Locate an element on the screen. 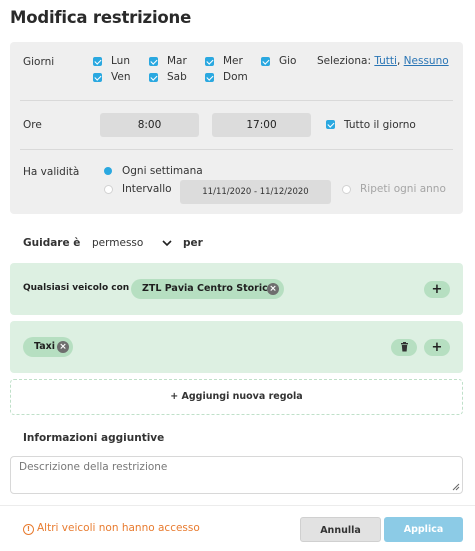  driving-mode-value: permesso is located at coordinates (118, 243).